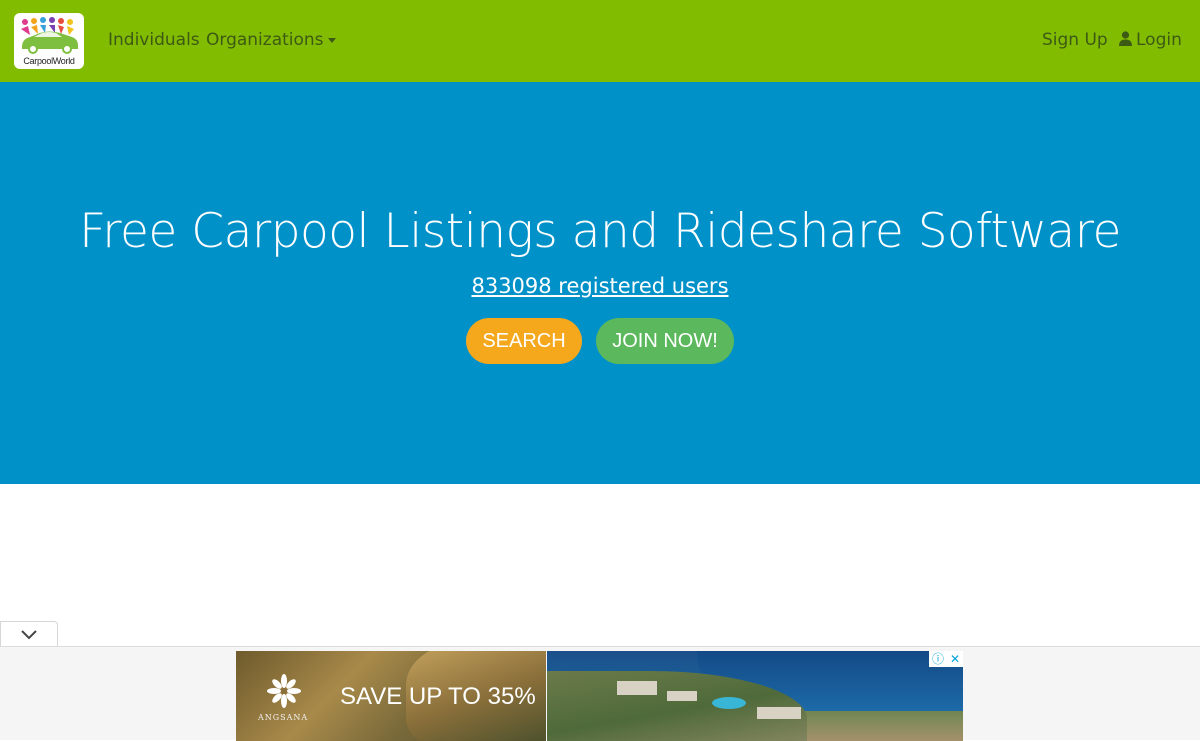 The height and width of the screenshot is (741, 1200). I want to click on nav-organizations-dropdown: Organizations, so click(271, 40).